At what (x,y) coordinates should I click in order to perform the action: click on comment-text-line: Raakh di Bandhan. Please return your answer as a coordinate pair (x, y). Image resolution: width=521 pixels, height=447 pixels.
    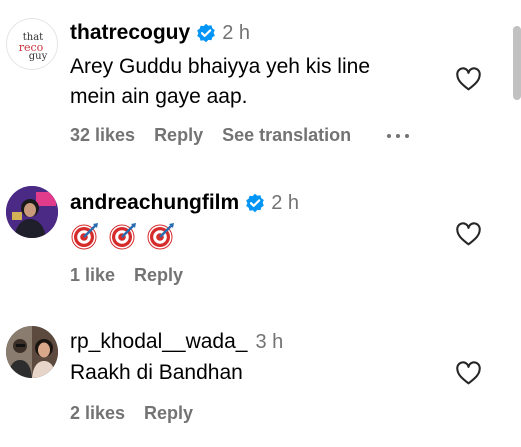
    Looking at the image, I should click on (156, 372).